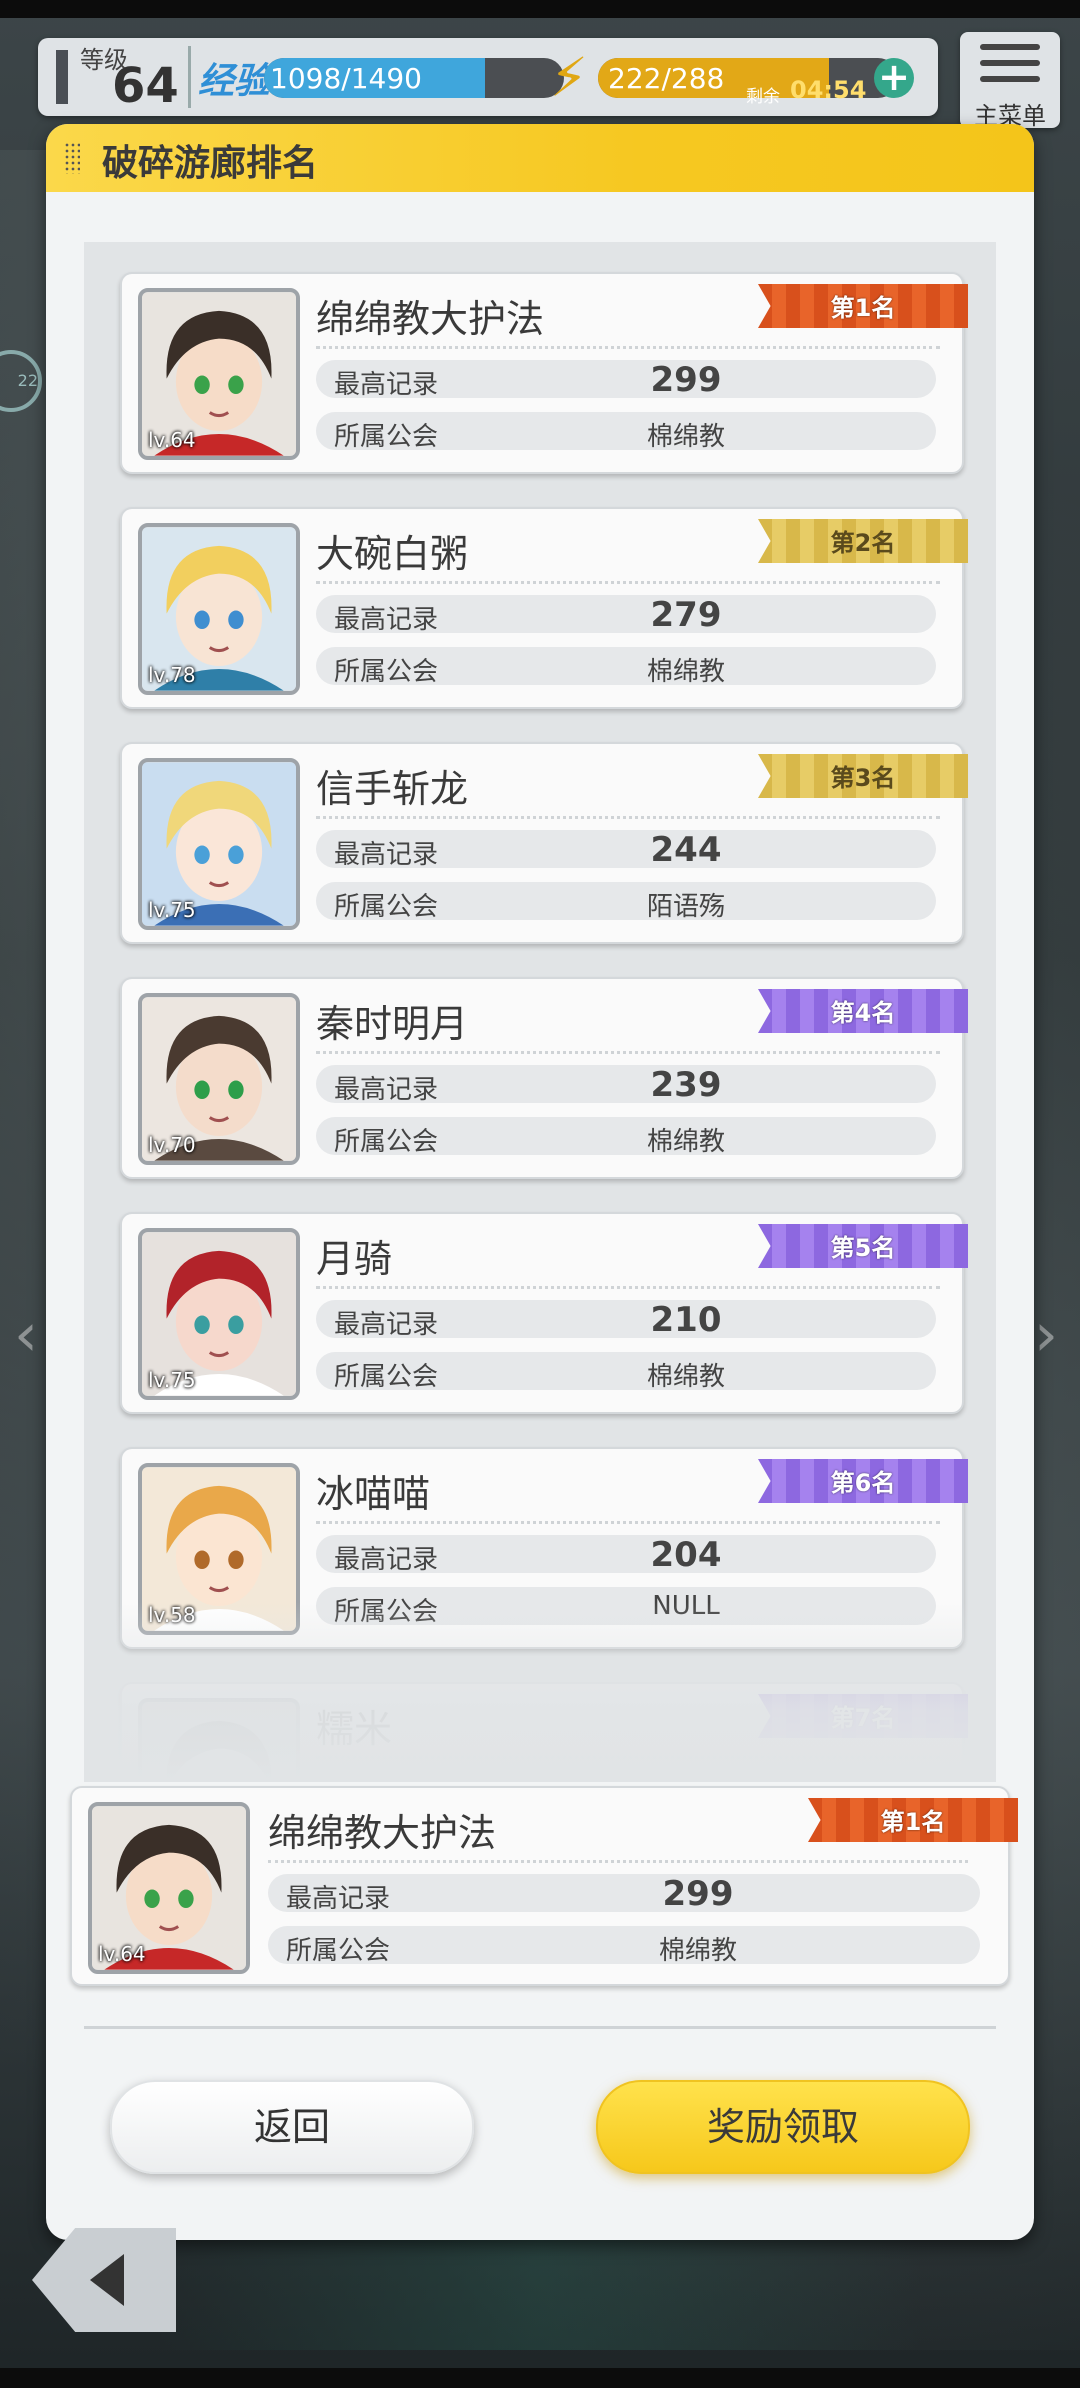 The image size is (1080, 2388). Describe the element at coordinates (354, 1259) in the screenshot. I see `player-name: 月骑` at that location.